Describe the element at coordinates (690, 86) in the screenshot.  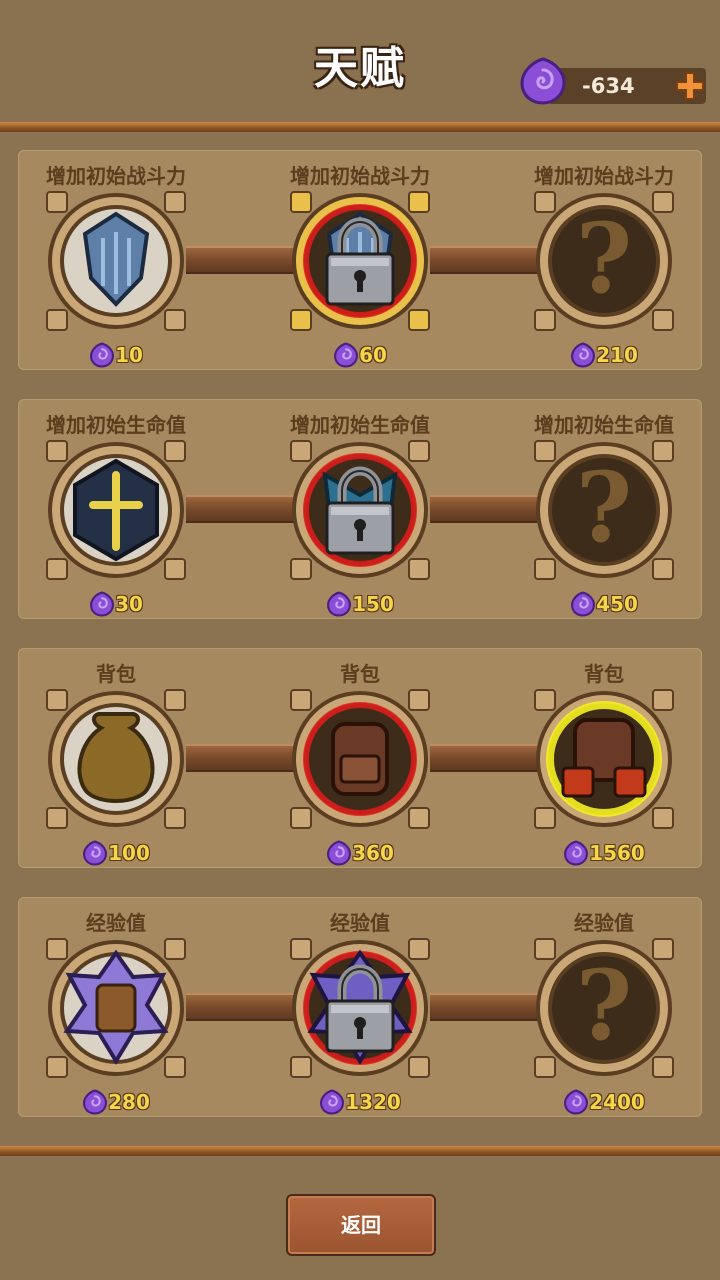
I see `plus-icon` at that location.